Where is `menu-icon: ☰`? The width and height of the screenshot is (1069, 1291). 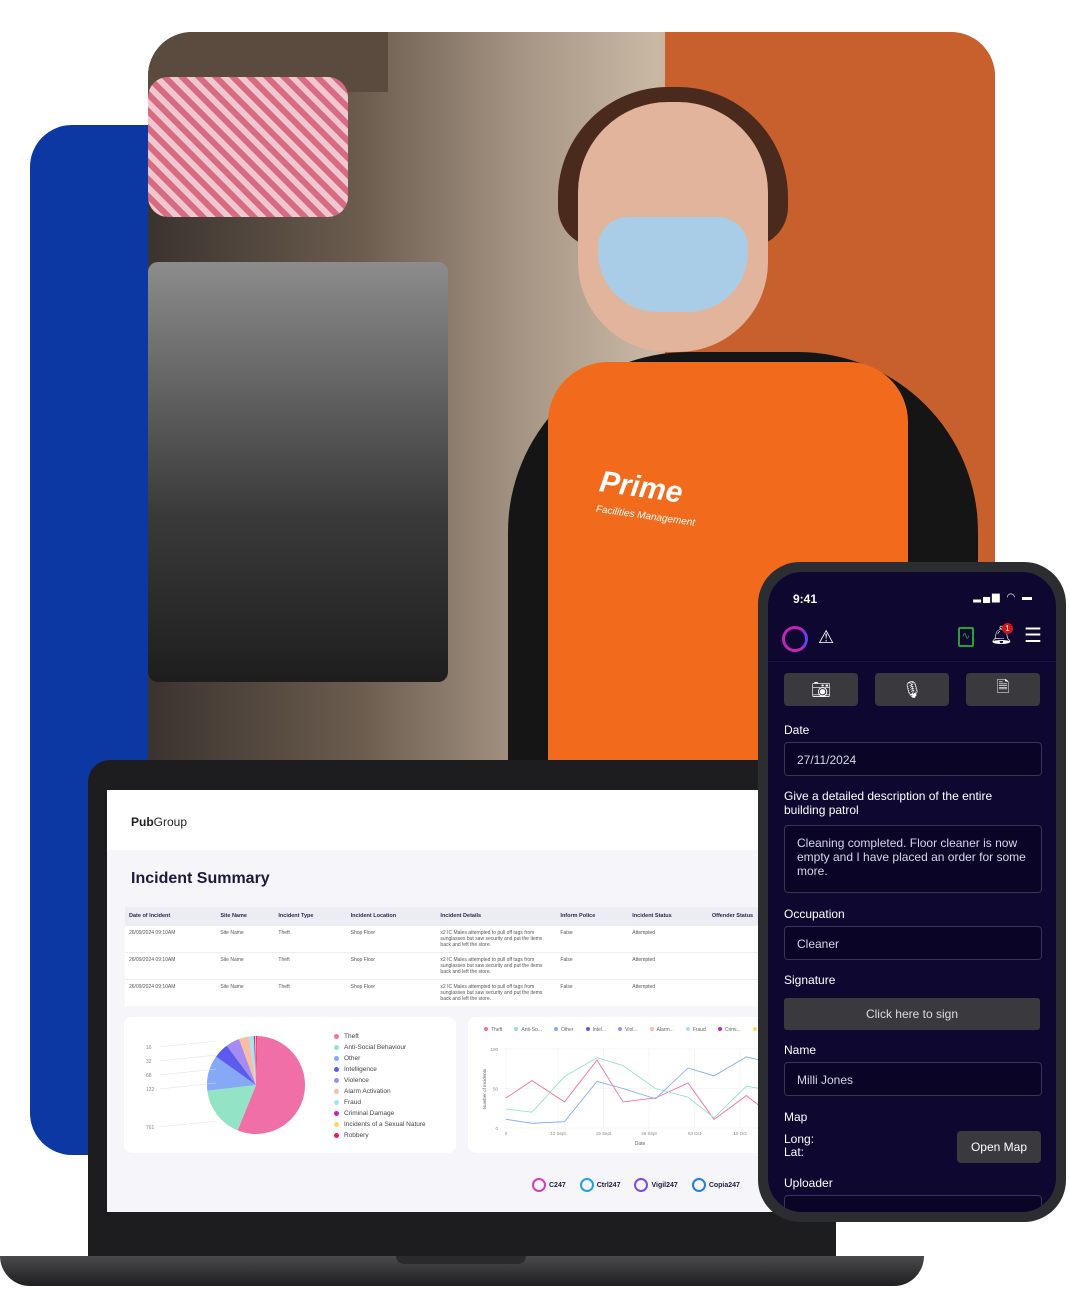
menu-icon: ☰ is located at coordinates (1033, 636).